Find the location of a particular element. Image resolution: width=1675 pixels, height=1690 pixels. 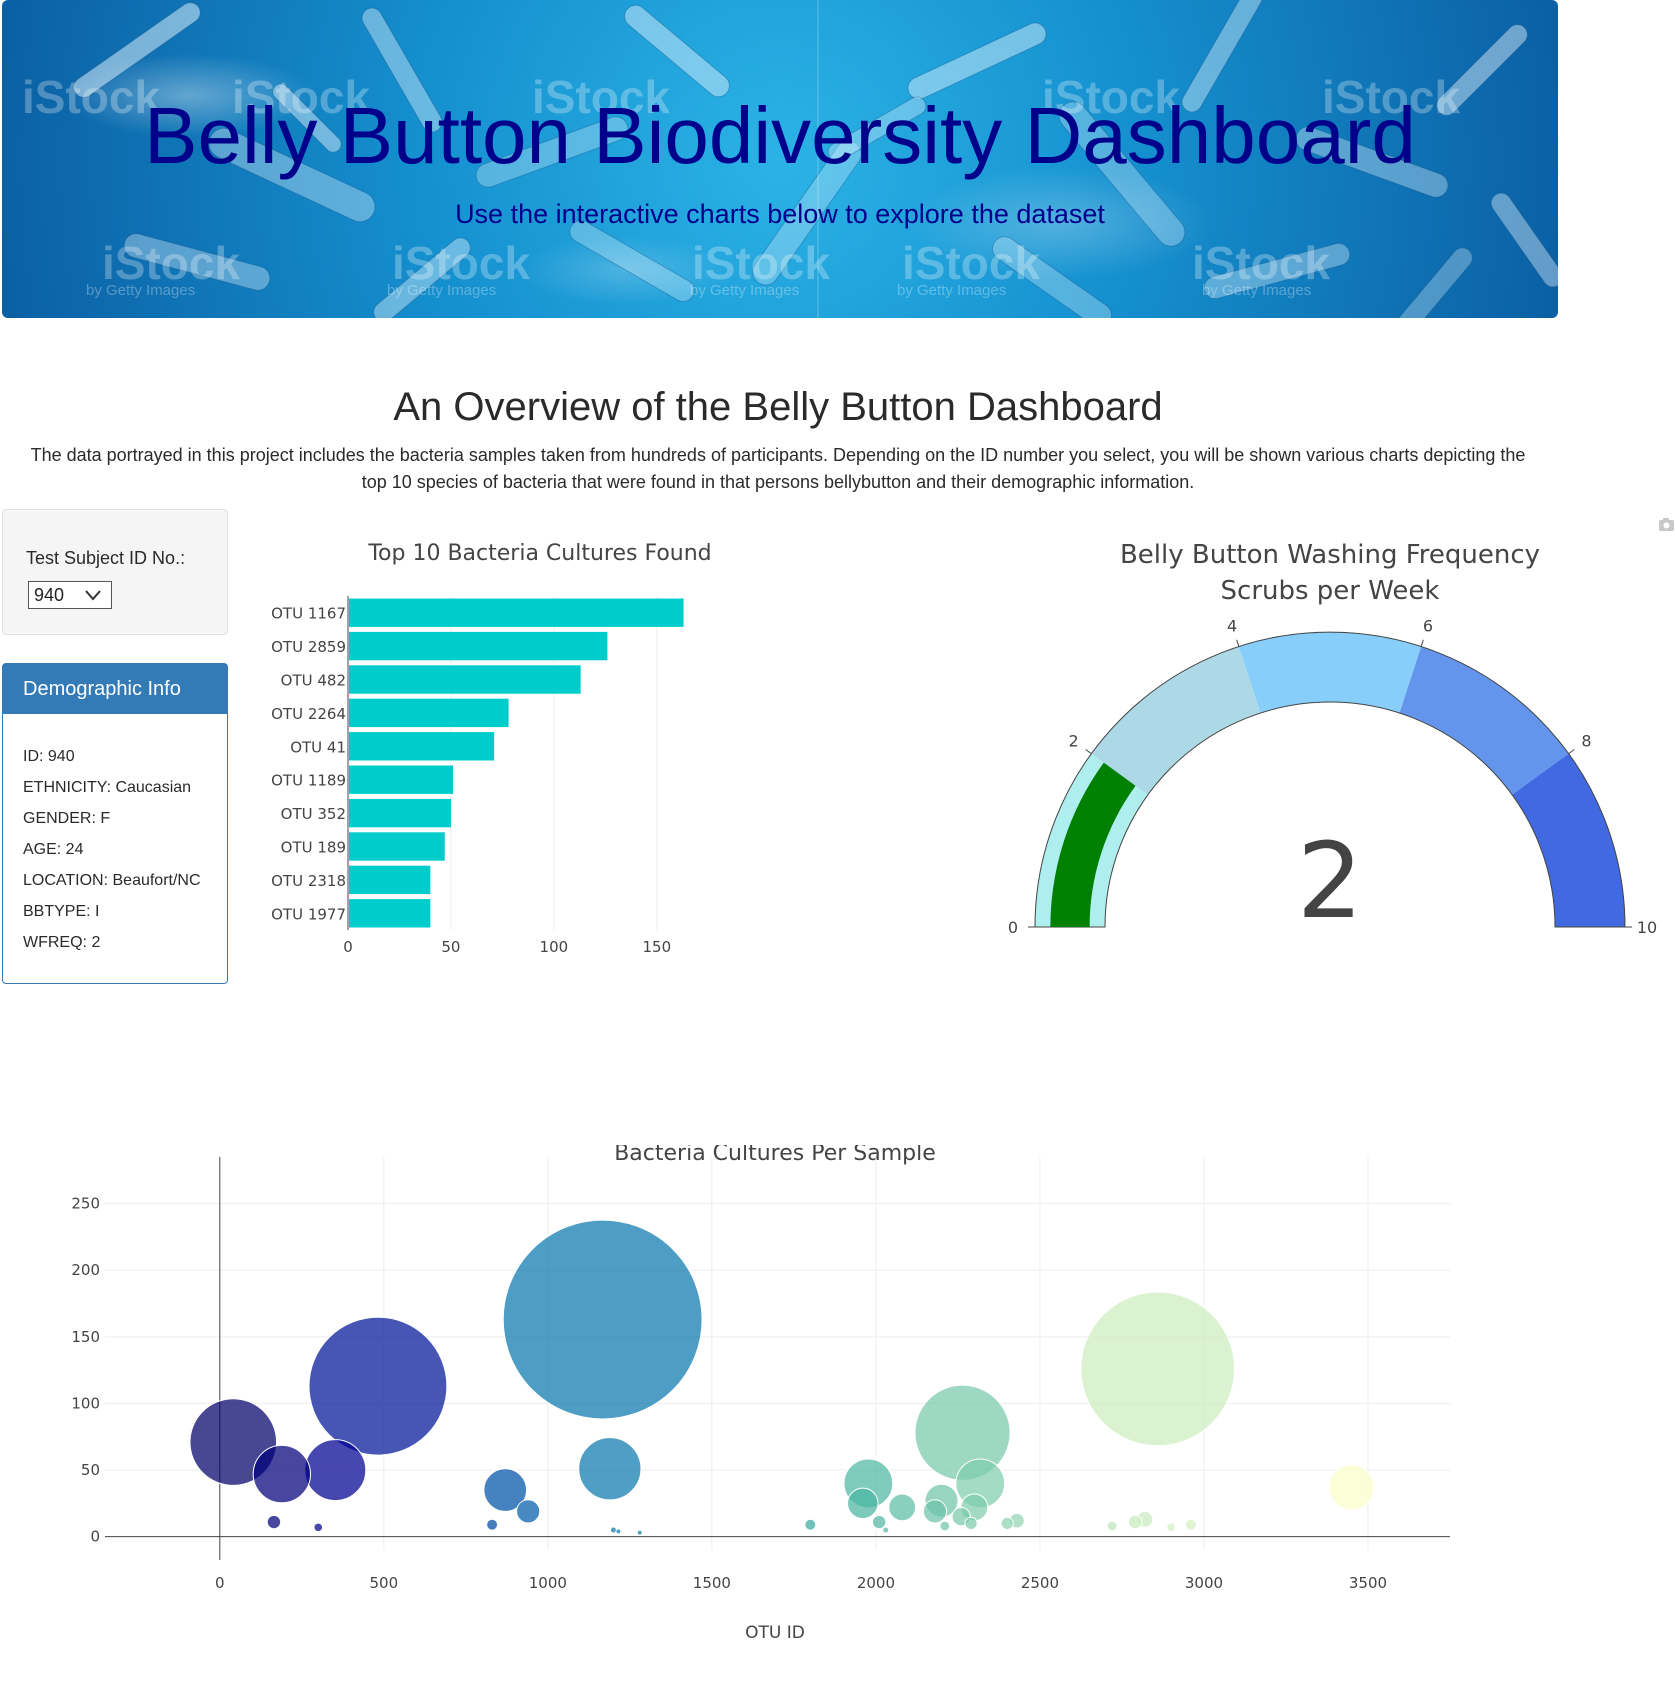

bubble-y-tick-label: 250 is located at coordinates (85, 1204).